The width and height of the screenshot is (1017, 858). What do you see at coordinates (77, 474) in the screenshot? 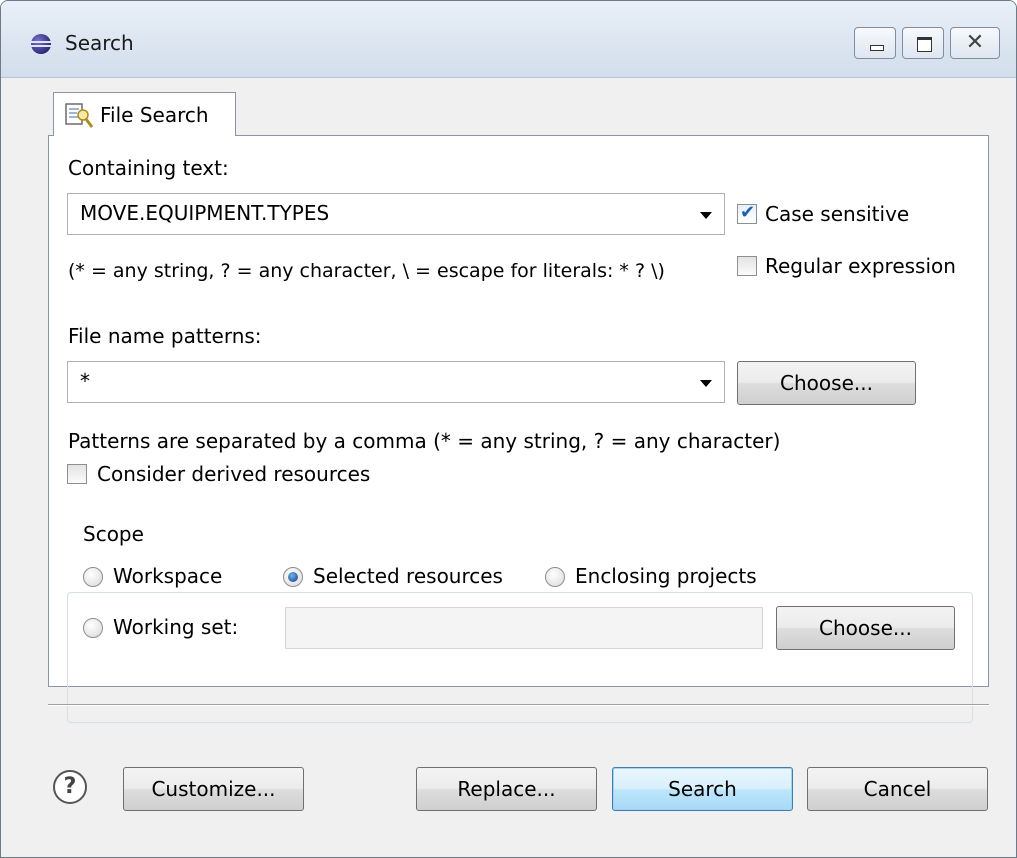
I see `consider-derived-checkbox` at bounding box center [77, 474].